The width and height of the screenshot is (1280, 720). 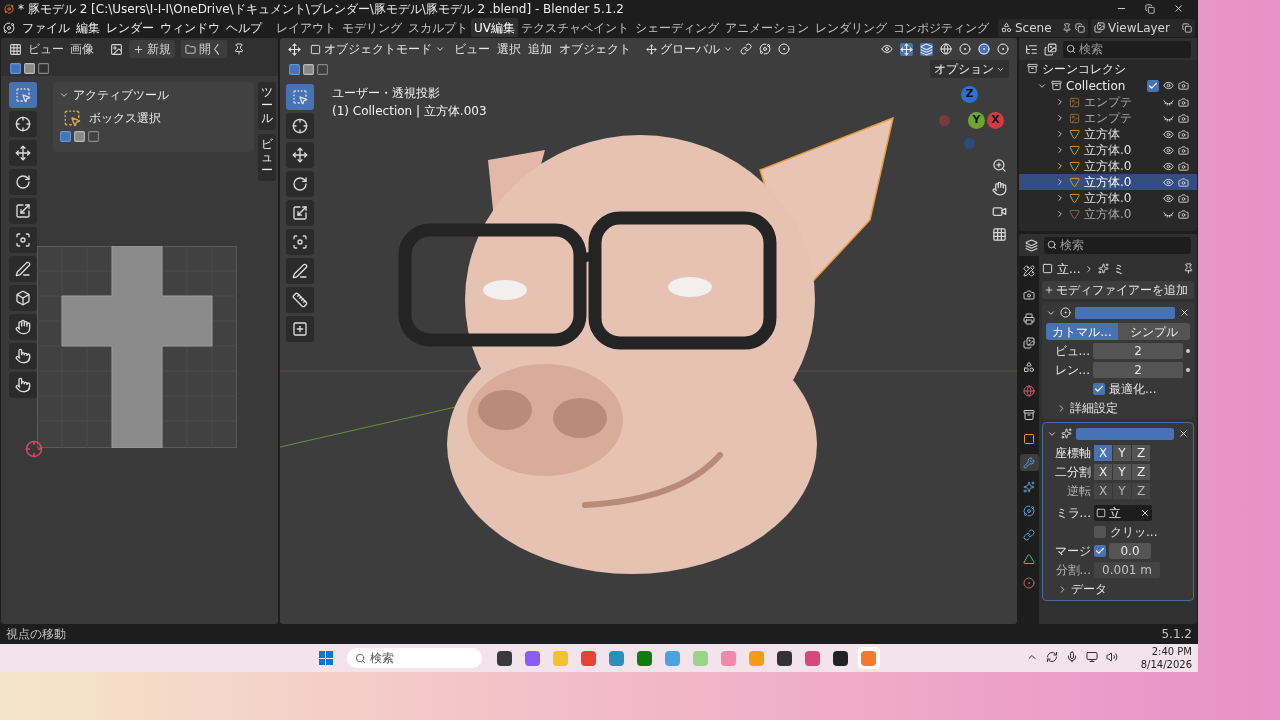 I want to click on section-toggle: データ, so click(x=1089, y=589).